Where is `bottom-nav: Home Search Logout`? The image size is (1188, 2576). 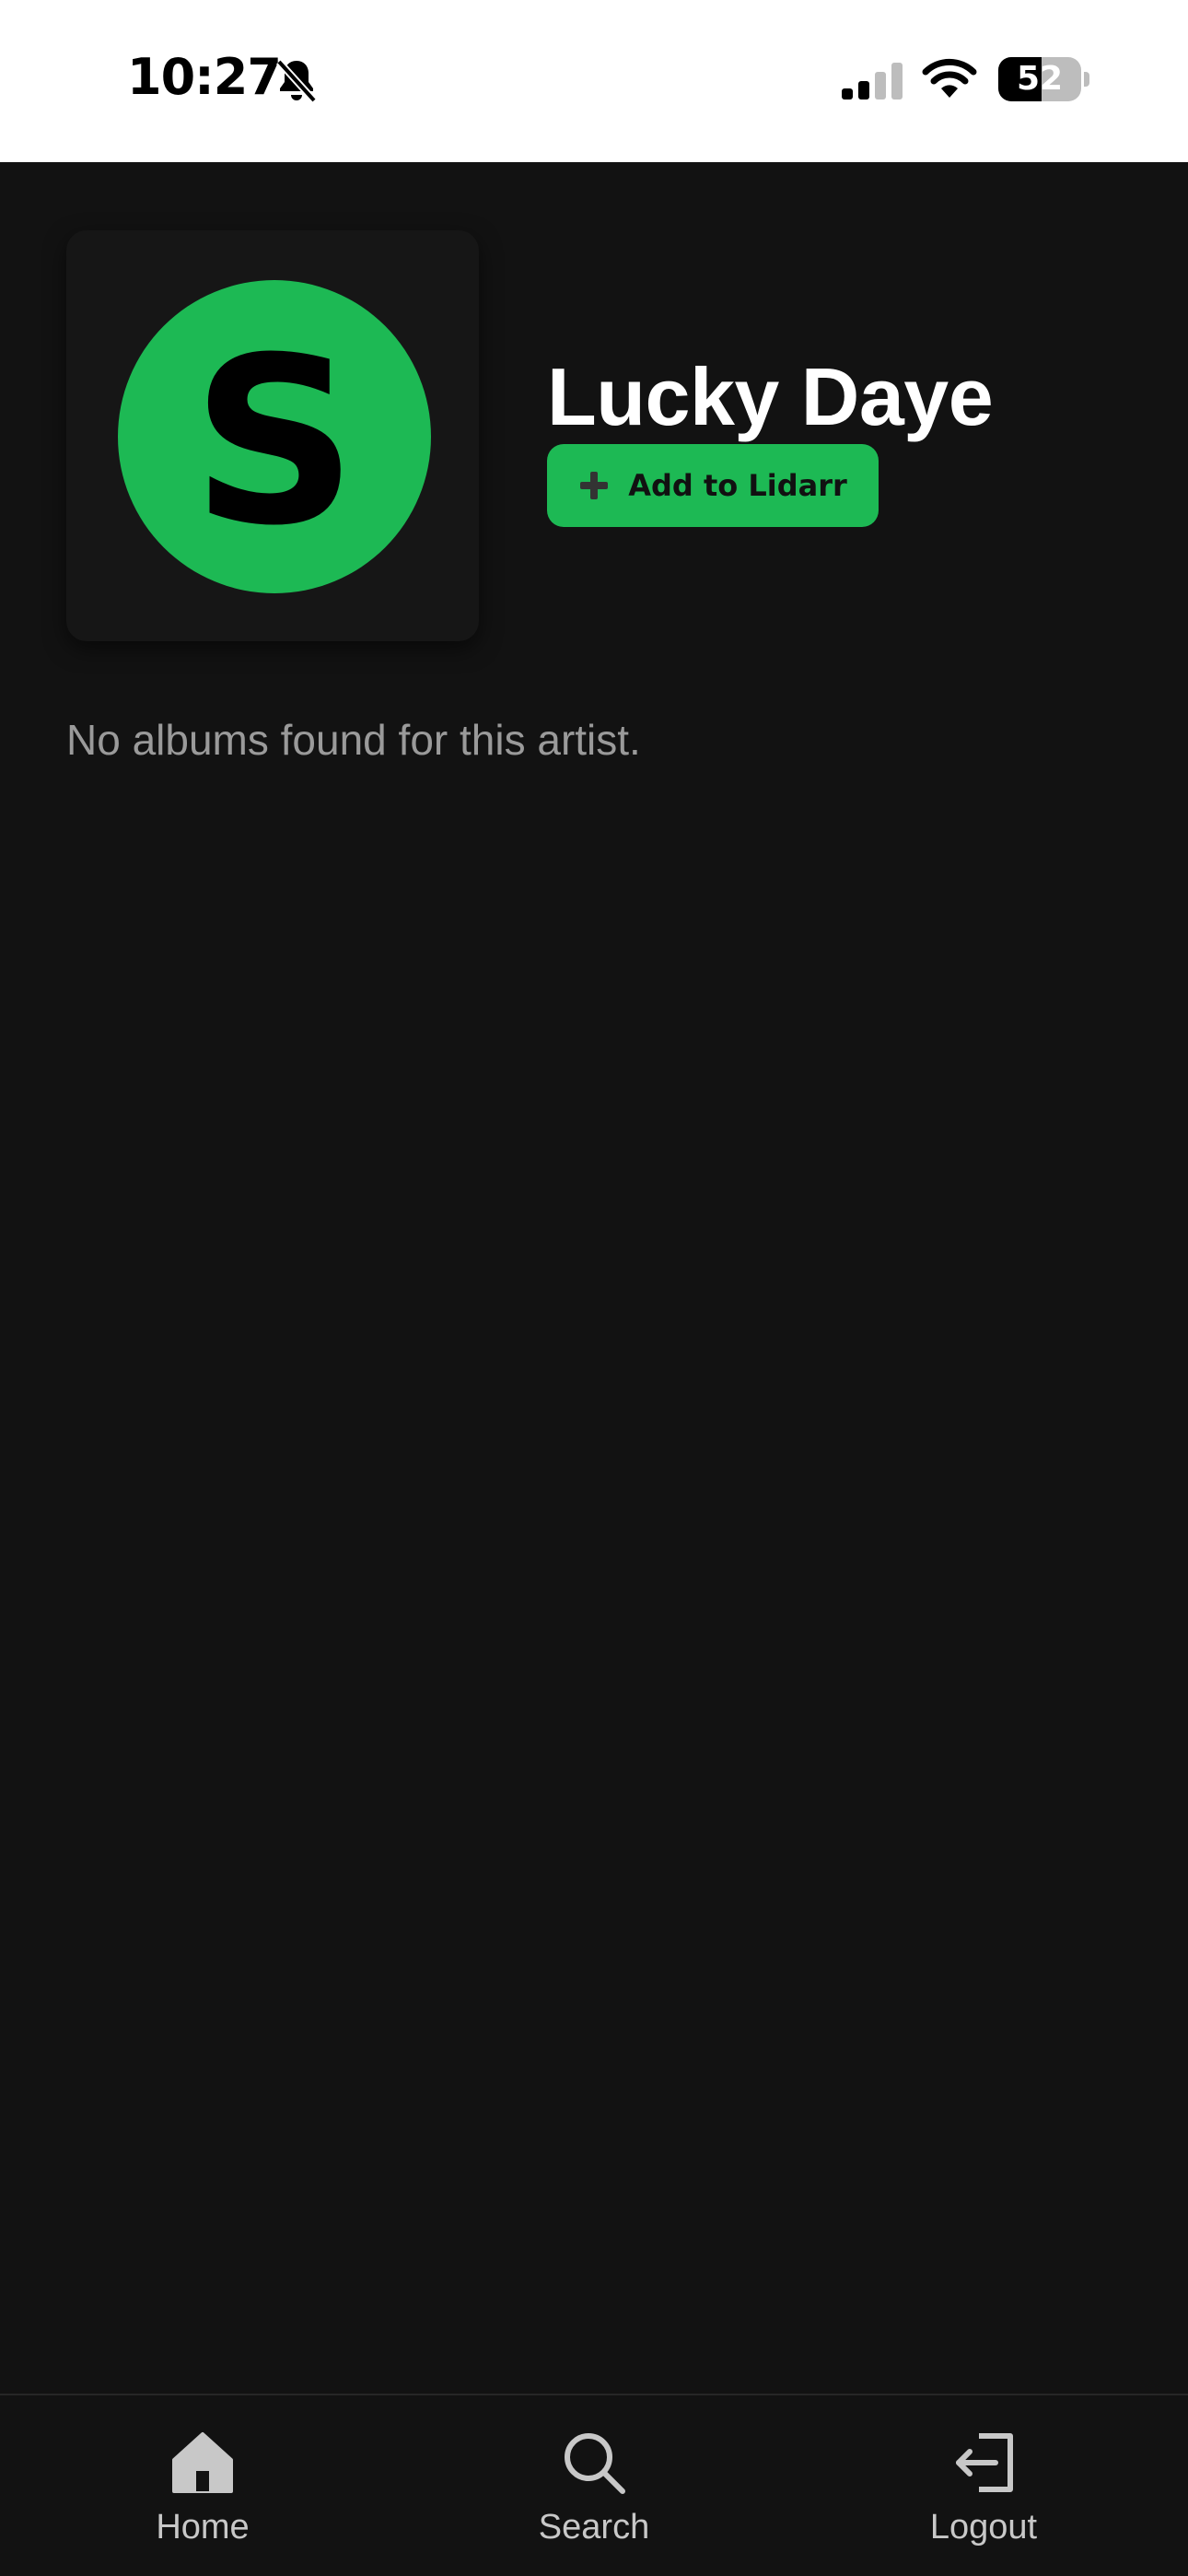
bottom-nav: Home Search Logout is located at coordinates (594, 2485).